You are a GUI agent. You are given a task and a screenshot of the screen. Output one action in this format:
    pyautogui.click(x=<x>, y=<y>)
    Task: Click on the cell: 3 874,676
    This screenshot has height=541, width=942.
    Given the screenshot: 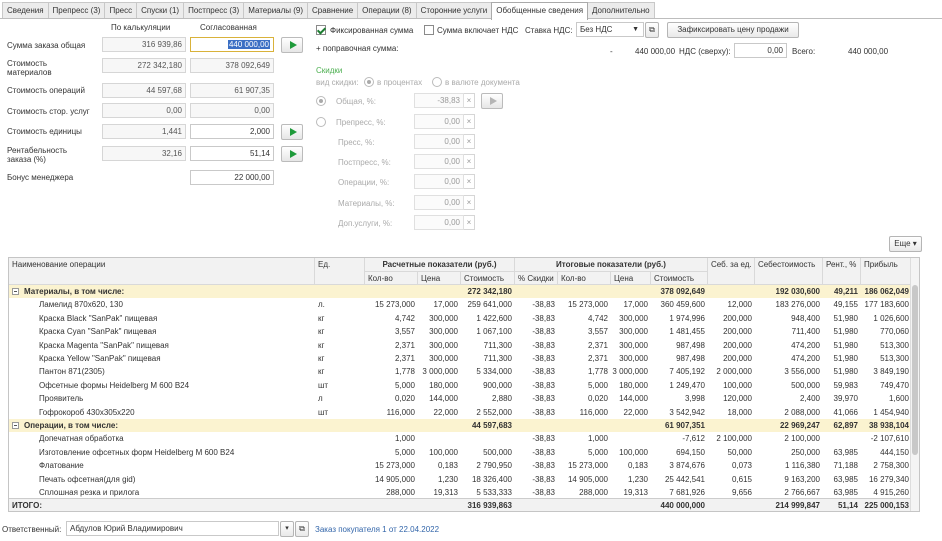 What is the action you would take?
    pyautogui.click(x=687, y=466)
    